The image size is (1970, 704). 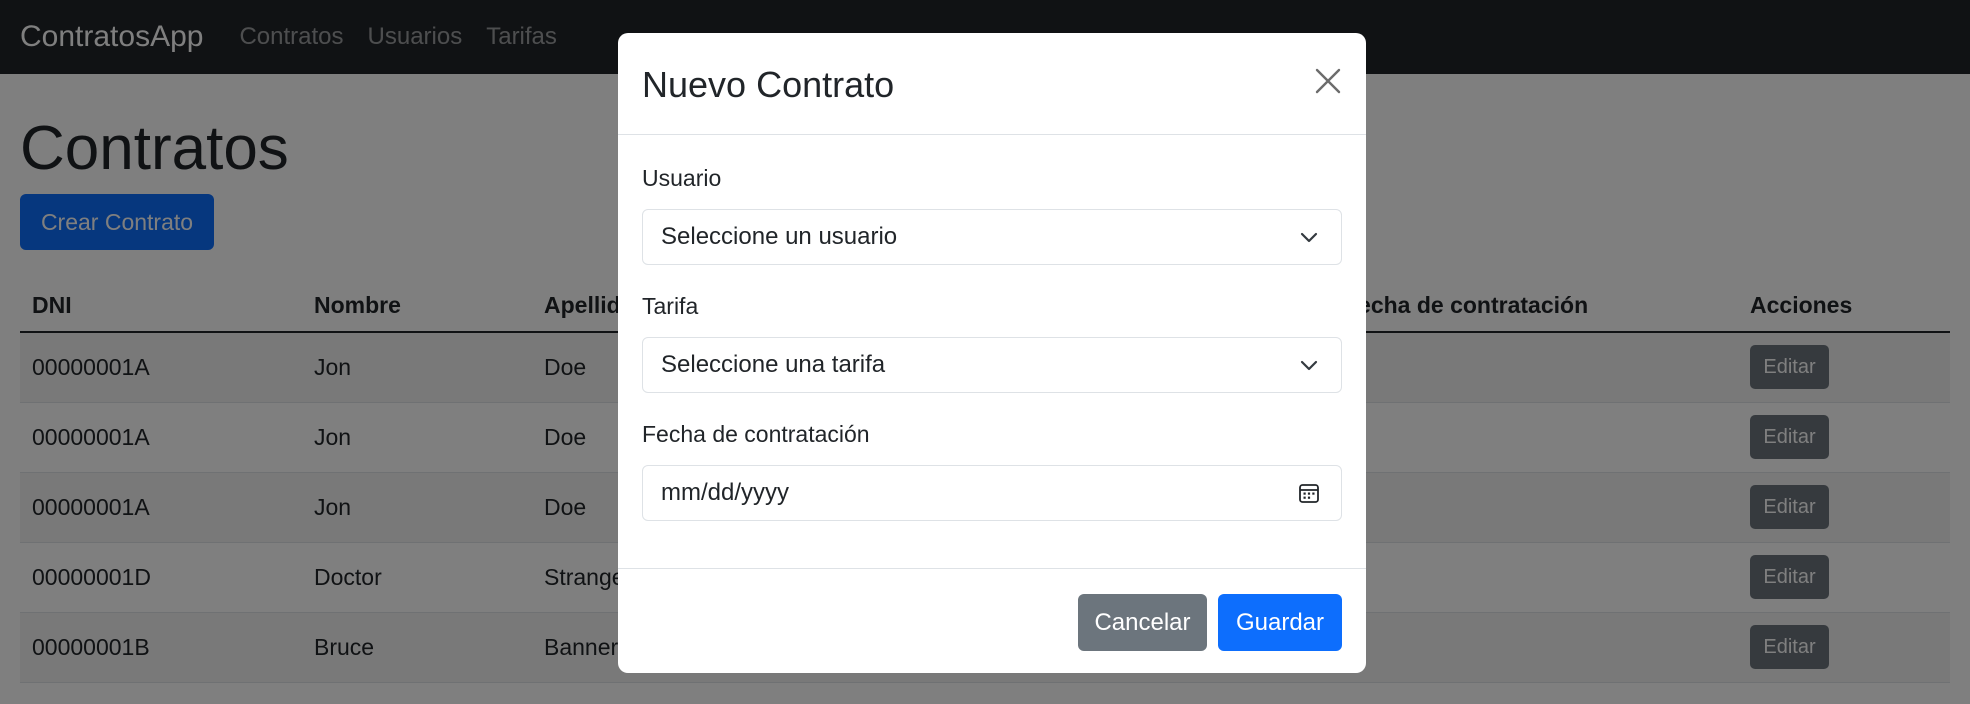 What do you see at coordinates (779, 236) in the screenshot?
I see `usuario-select-value: Seleccione un usuario` at bounding box center [779, 236].